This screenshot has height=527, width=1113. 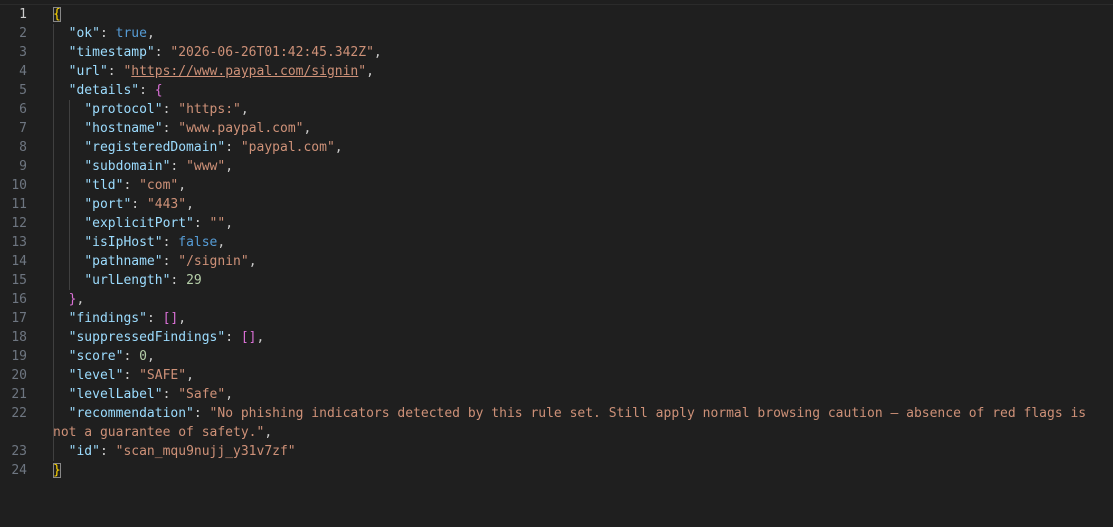 I want to click on code-text: },, so click(x=580, y=299).